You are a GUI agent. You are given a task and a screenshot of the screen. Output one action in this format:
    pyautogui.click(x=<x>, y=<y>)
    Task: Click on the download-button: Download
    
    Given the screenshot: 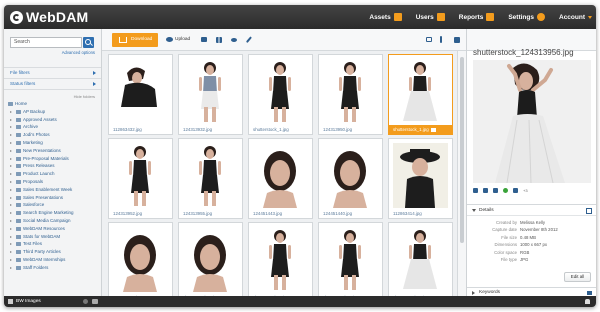 What is the action you would take?
    pyautogui.click(x=135, y=40)
    